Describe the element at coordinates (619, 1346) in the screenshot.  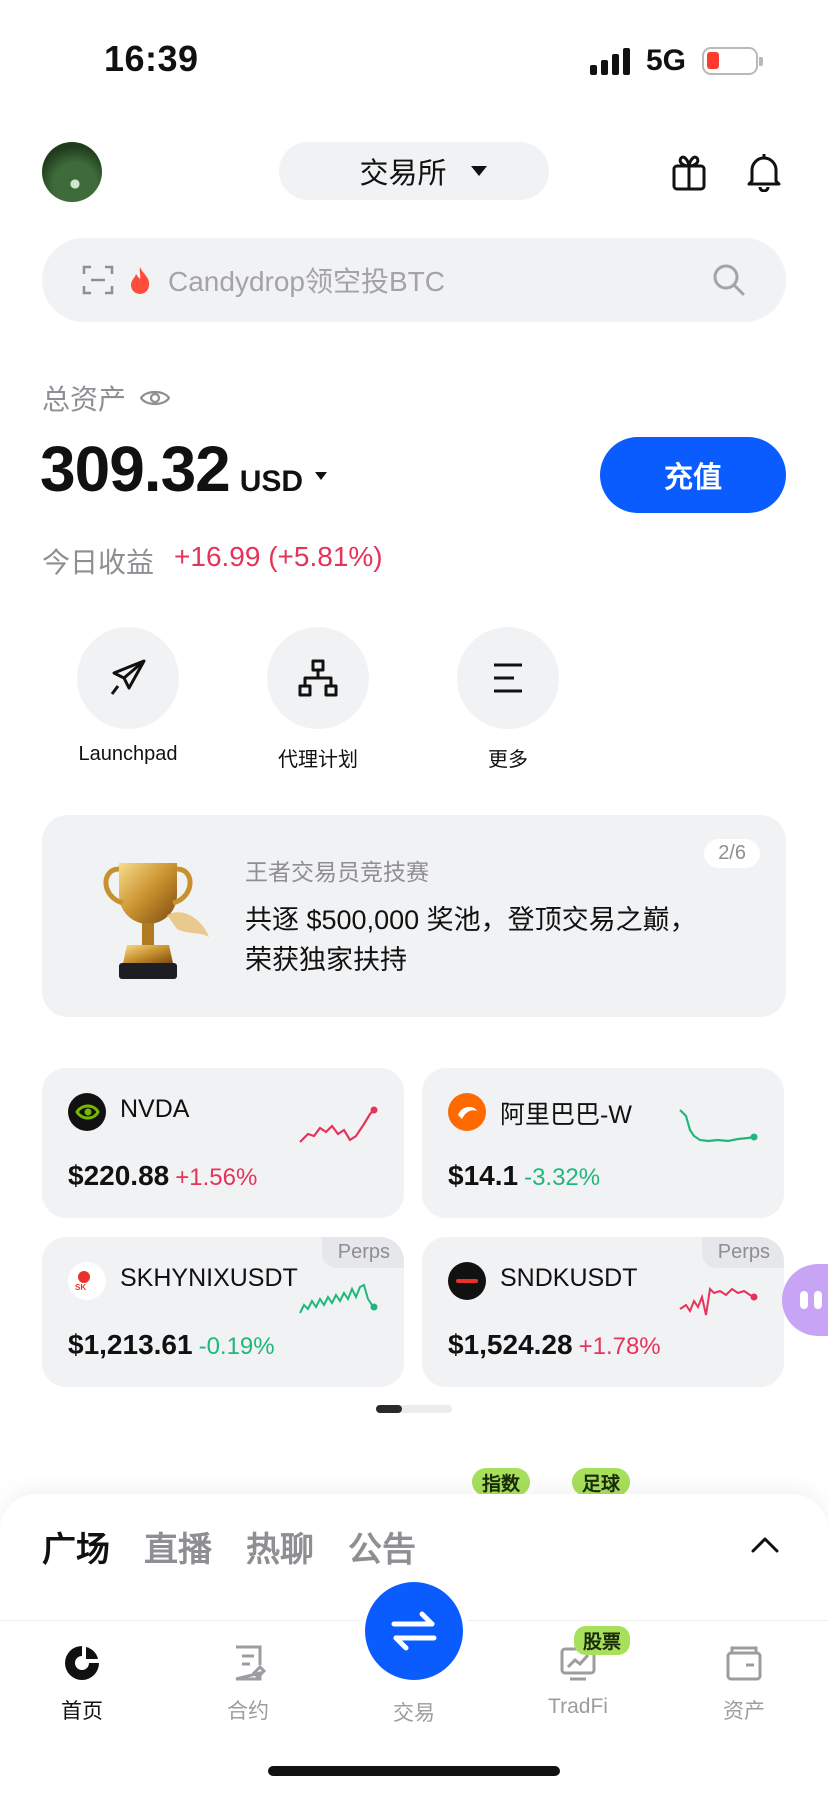
I see `market-change: +1.78%` at that location.